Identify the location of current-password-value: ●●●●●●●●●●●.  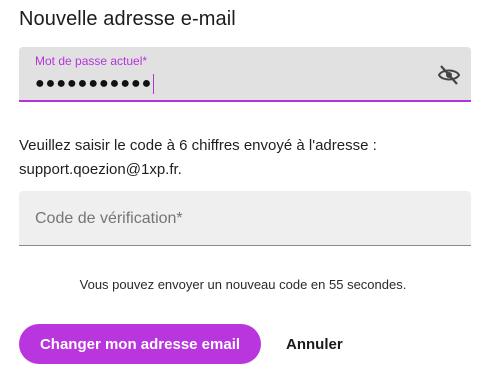
(94, 84).